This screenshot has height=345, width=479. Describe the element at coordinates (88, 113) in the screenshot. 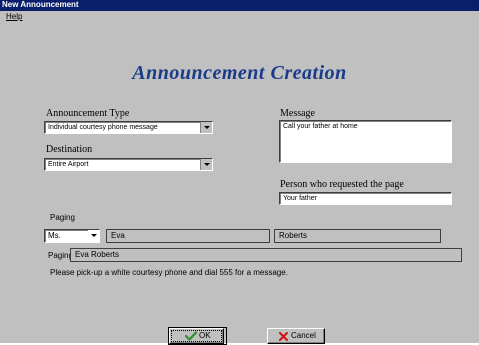

I see `announcement-type-label: Announcement Type` at that location.